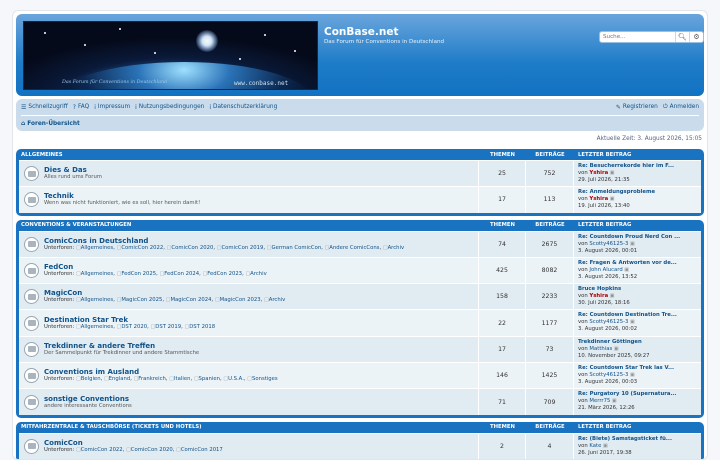 Image resolution: width=720 pixels, height=460 pixels. What do you see at coordinates (81, 107) in the screenshot?
I see `nav-link-faq: ? FAQ` at bounding box center [81, 107].